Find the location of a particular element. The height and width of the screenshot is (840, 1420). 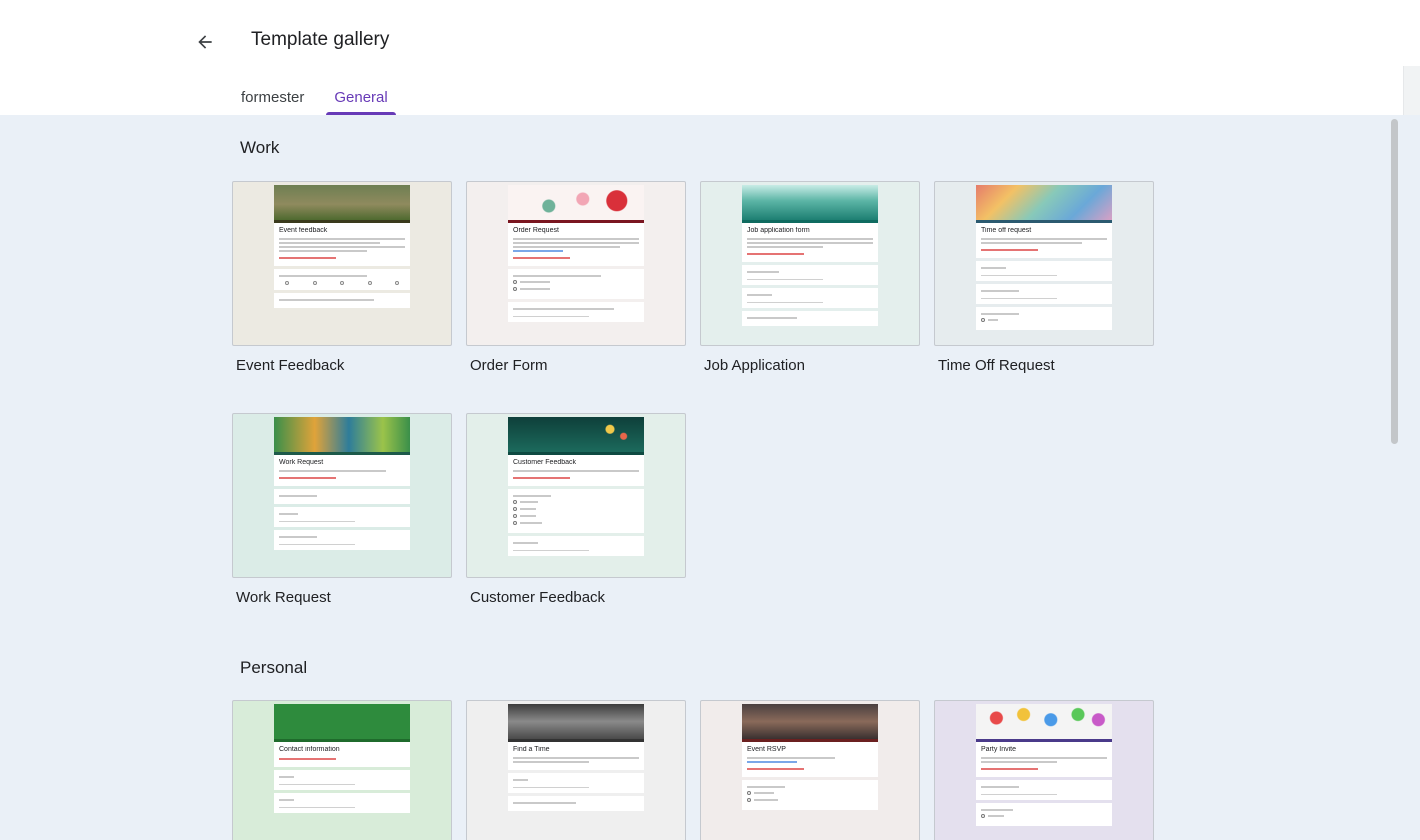

scrollbar-thumb is located at coordinates (1394, 281).